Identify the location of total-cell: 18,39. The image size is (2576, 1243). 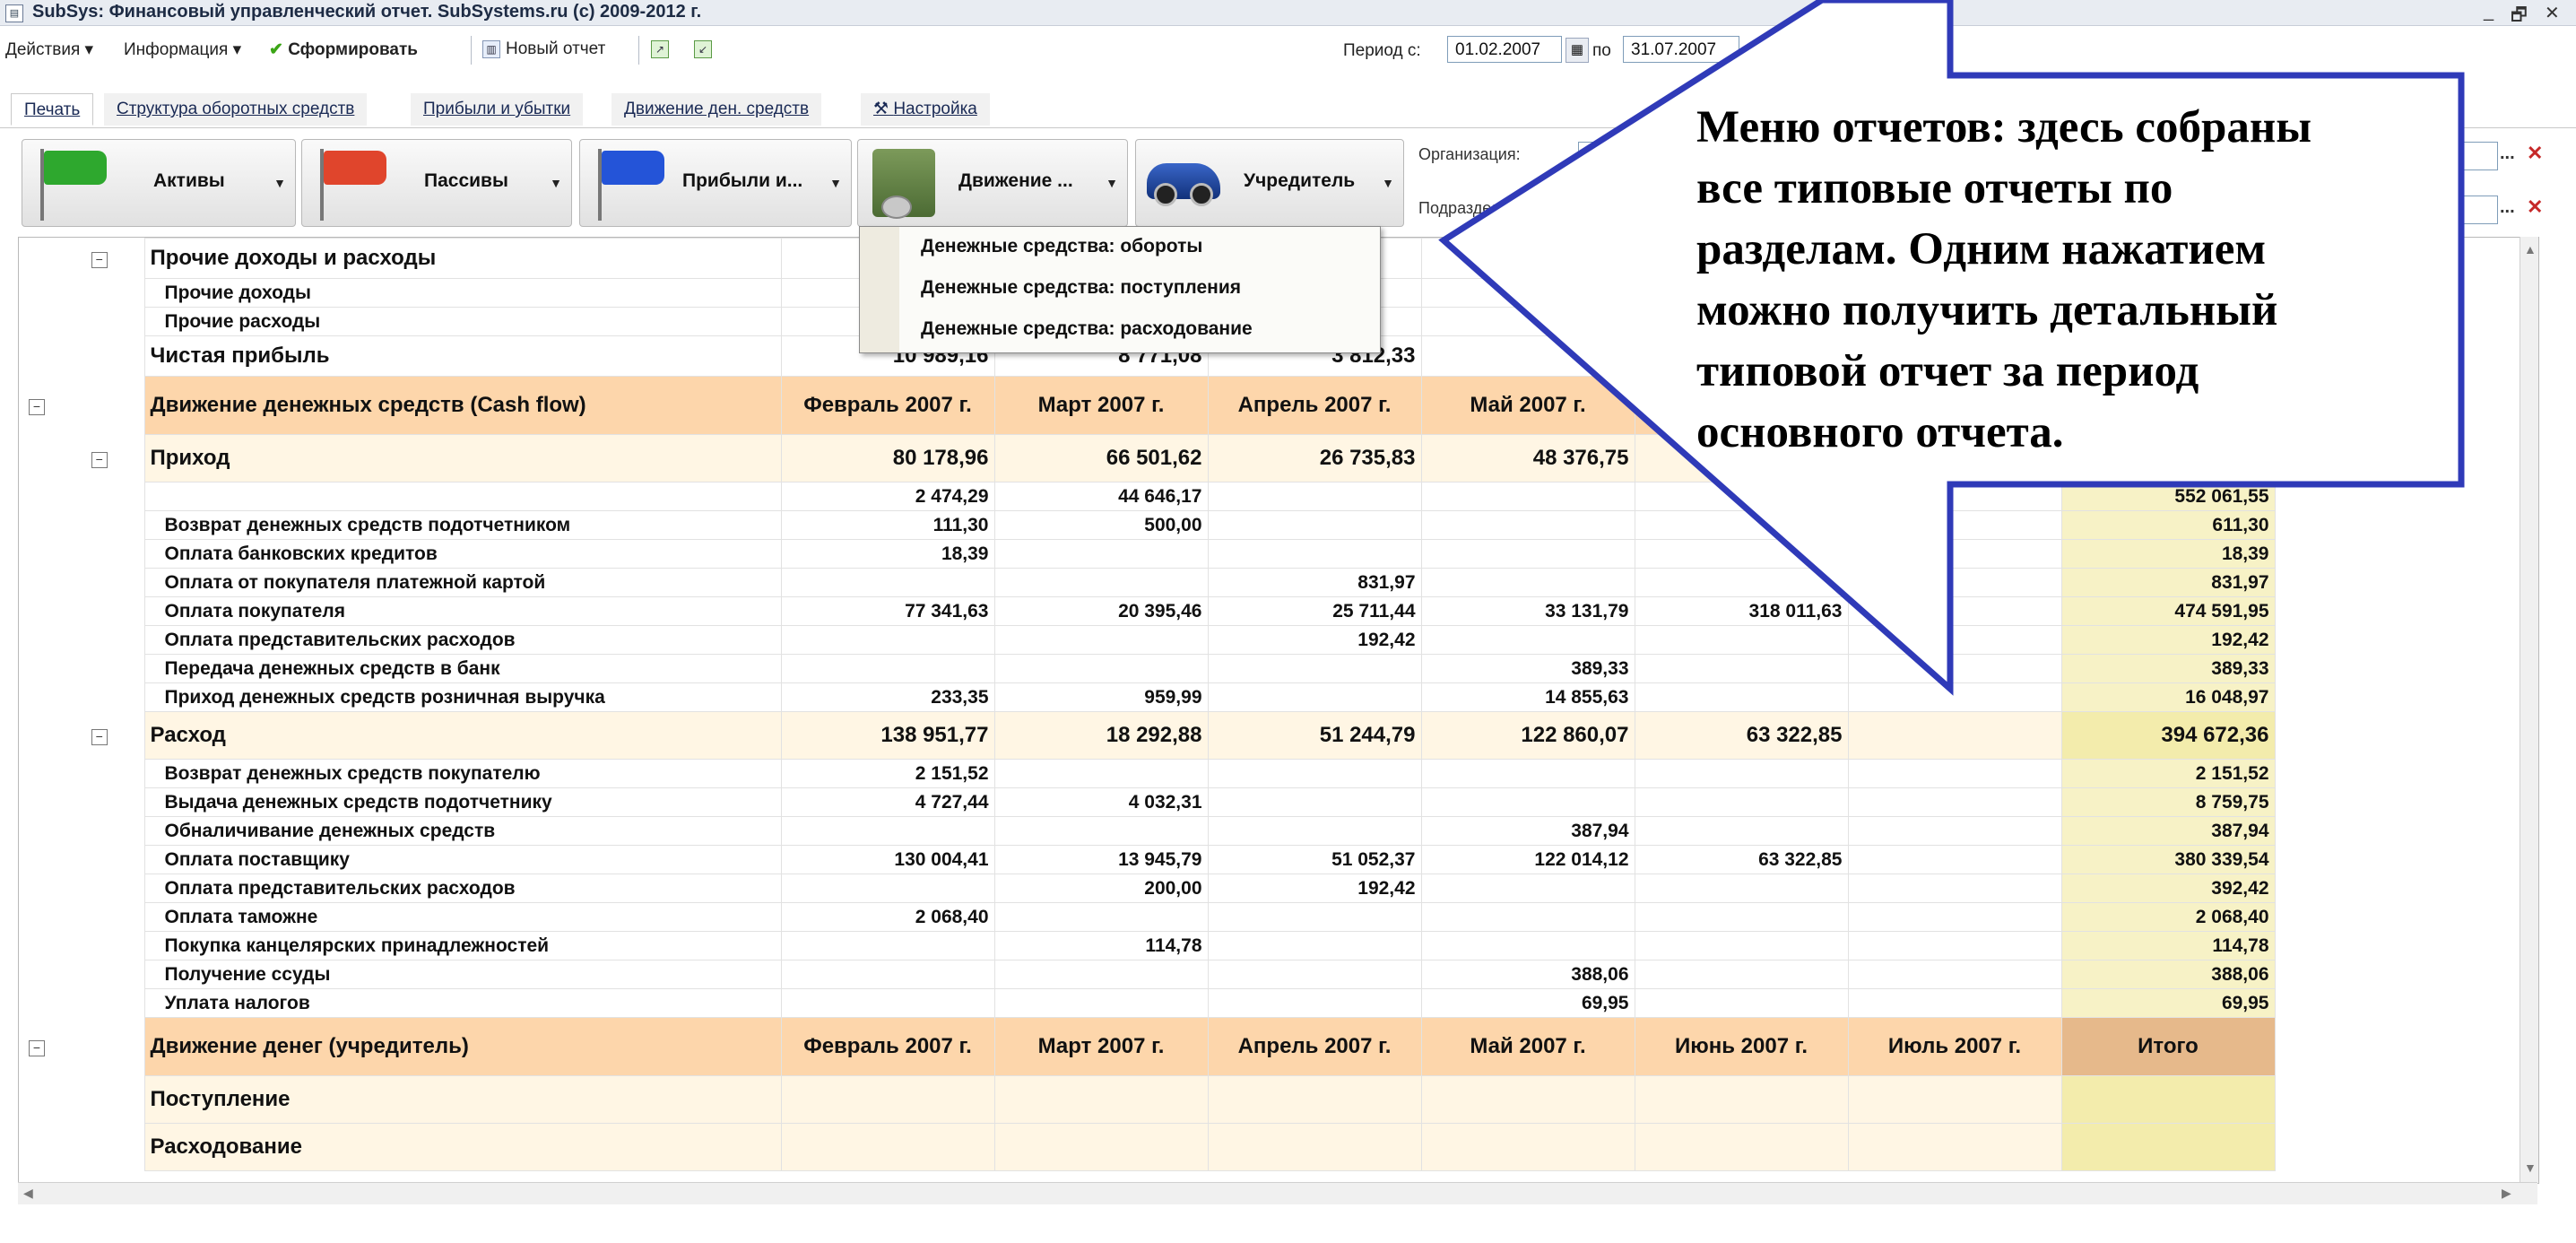
(2168, 554).